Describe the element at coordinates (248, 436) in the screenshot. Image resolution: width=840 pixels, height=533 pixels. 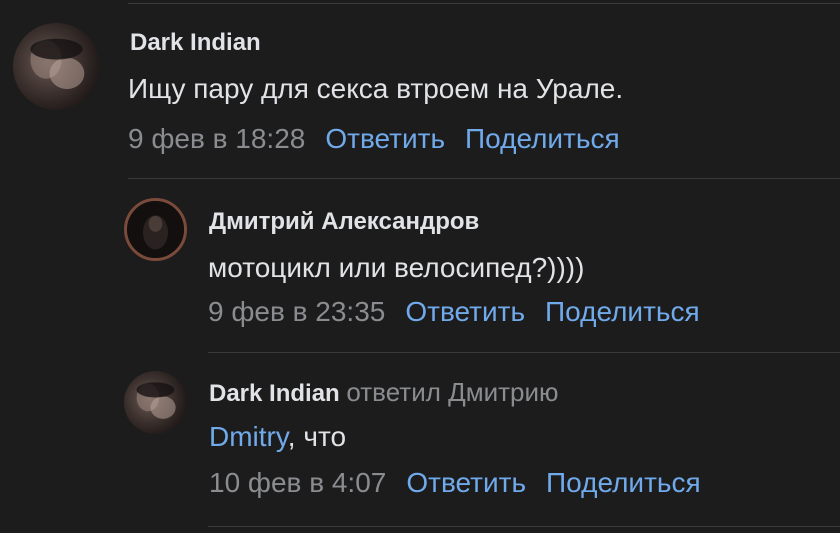
I see `mention-link: Dmitry` at that location.